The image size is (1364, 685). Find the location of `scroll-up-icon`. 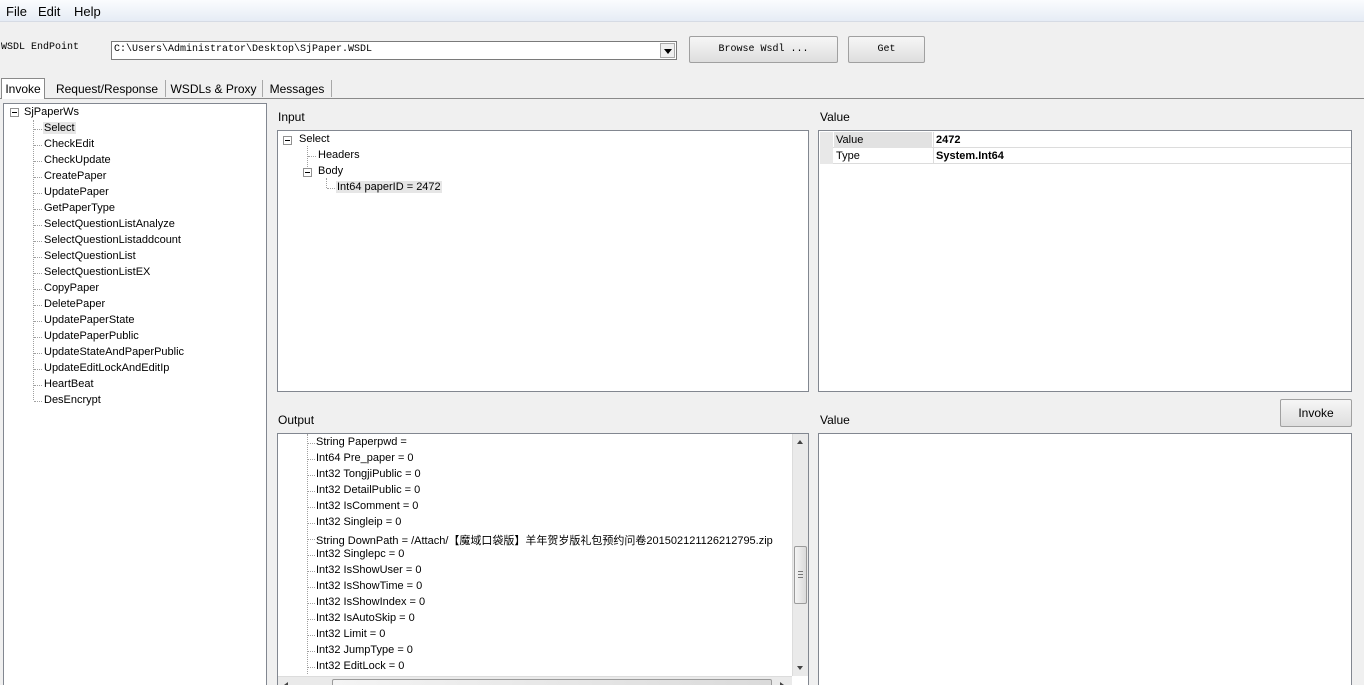

scroll-up-icon is located at coordinates (800, 442).